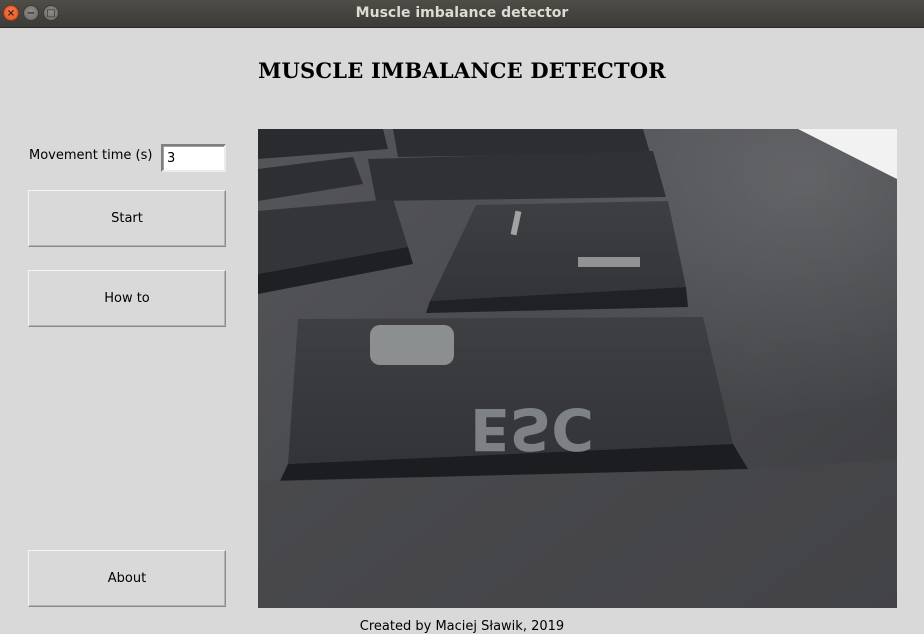 Image resolution: width=924 pixels, height=634 pixels. Describe the element at coordinates (127, 298) in the screenshot. I see `how-to-button: How to` at that location.